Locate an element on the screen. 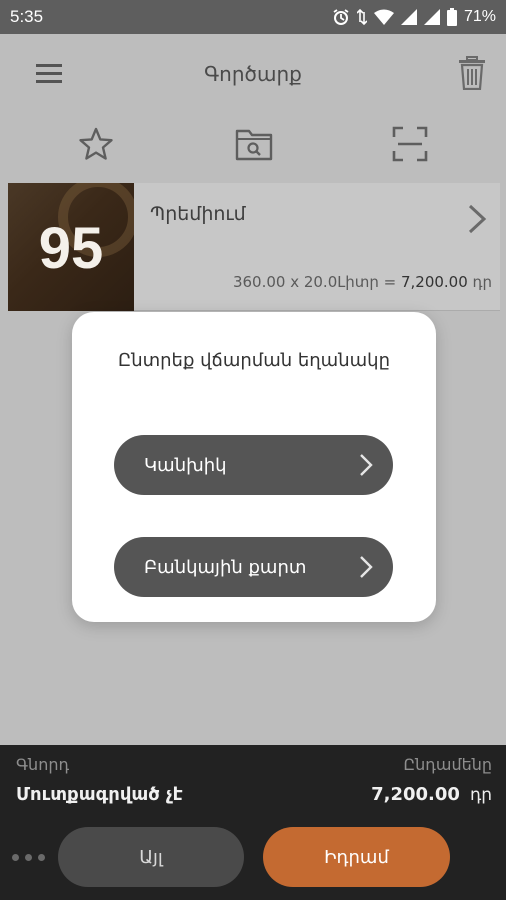 The height and width of the screenshot is (900, 506). battery-percent: 71% is located at coordinates (479, 16).